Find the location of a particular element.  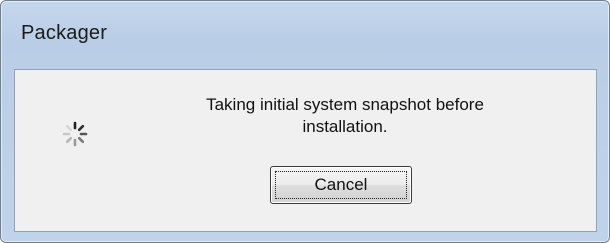

status-message-line-1: Taking initial system snapshot before is located at coordinates (345, 104).